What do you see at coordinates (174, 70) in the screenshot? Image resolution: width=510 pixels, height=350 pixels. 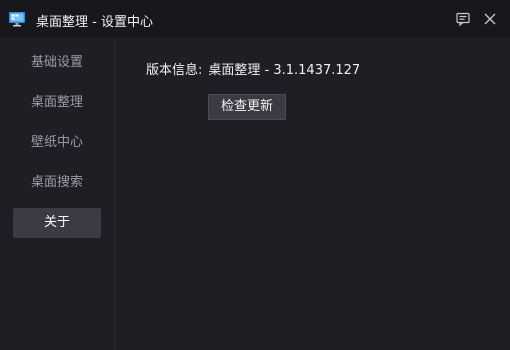 I see `version-label: 版本信息:` at bounding box center [174, 70].